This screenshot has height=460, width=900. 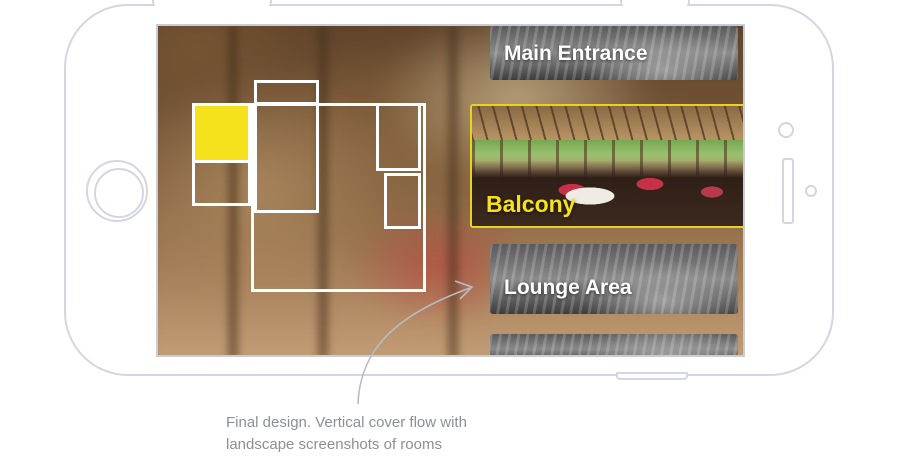 What do you see at coordinates (414, 346) in the screenshot?
I see `arrow-line` at bounding box center [414, 346].